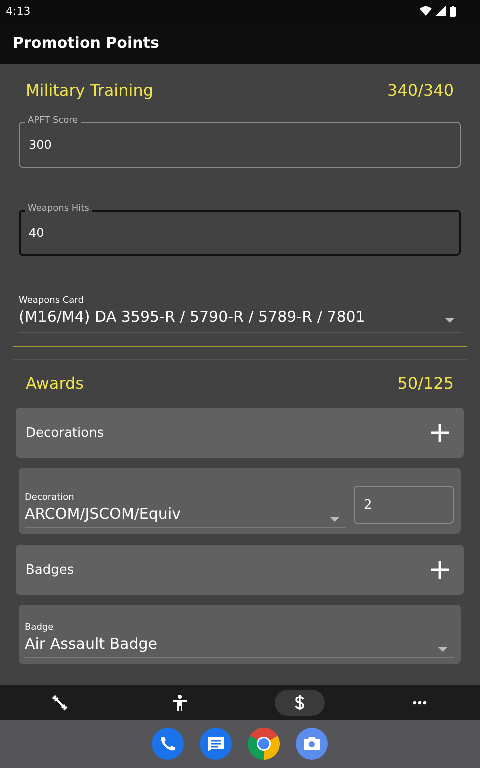 This screenshot has height=768, width=480. I want to click on browser-app-icon, so click(264, 744).